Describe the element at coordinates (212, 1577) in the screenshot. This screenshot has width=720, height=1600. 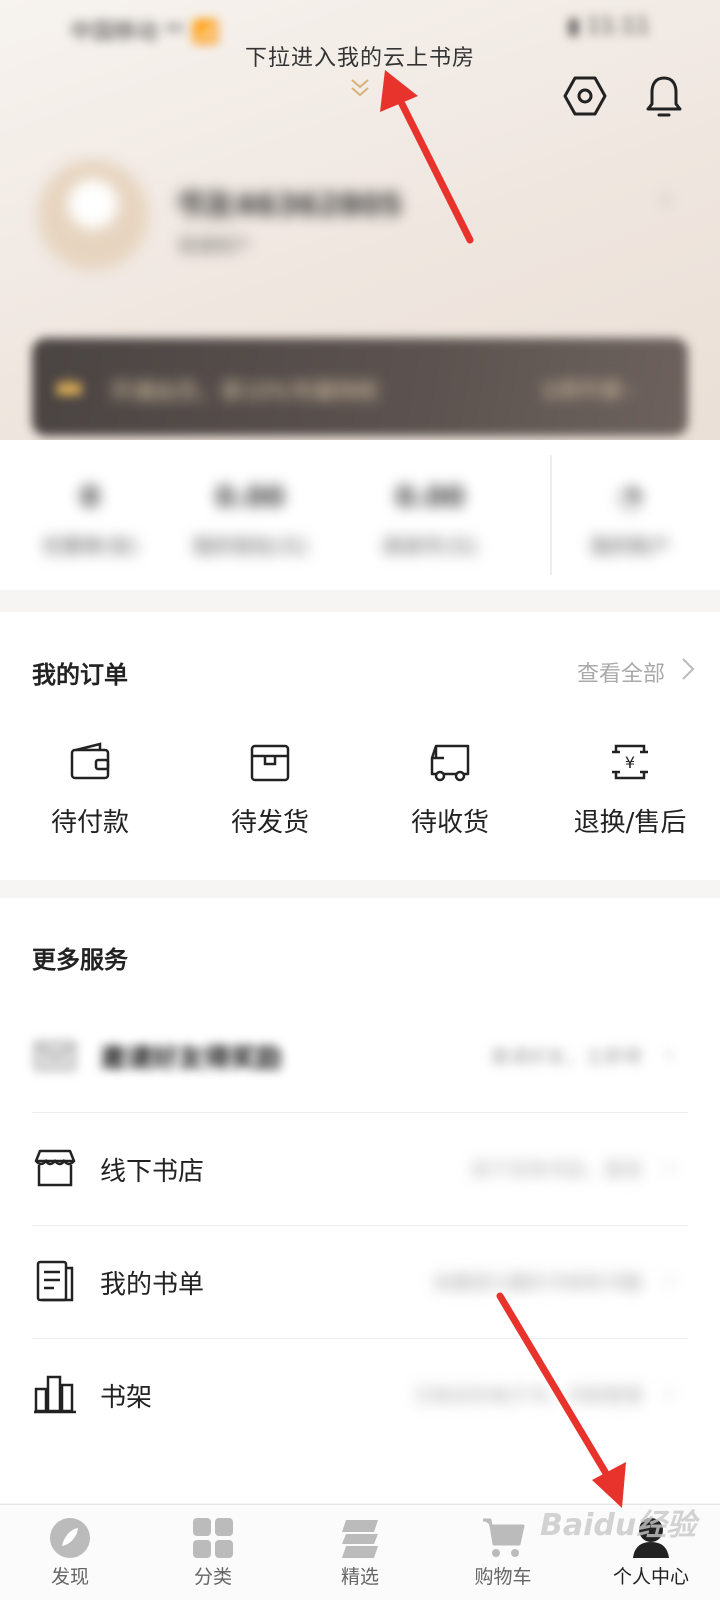
I see `nav-label: 分类` at that location.